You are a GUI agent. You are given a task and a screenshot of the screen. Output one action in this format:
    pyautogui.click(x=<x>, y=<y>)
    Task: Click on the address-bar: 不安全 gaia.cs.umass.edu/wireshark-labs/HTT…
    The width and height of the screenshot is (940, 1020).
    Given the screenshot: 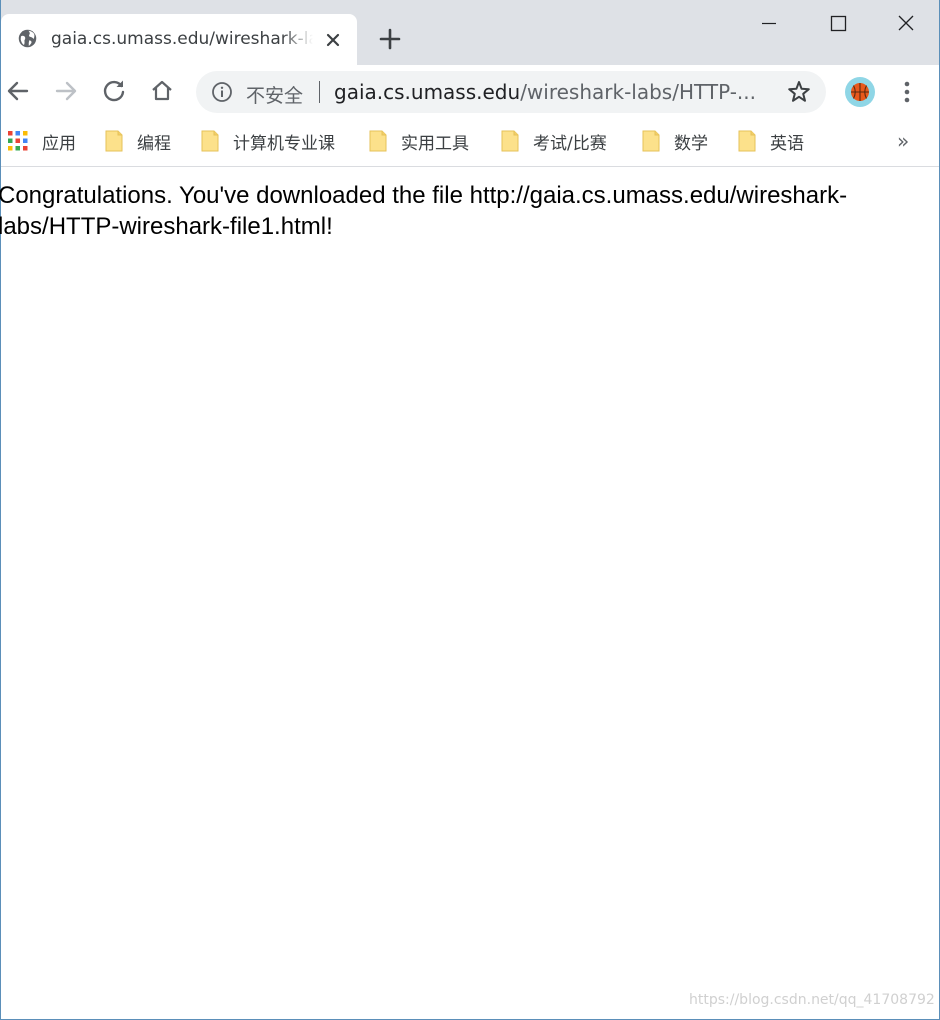 What is the action you would take?
    pyautogui.click(x=511, y=92)
    